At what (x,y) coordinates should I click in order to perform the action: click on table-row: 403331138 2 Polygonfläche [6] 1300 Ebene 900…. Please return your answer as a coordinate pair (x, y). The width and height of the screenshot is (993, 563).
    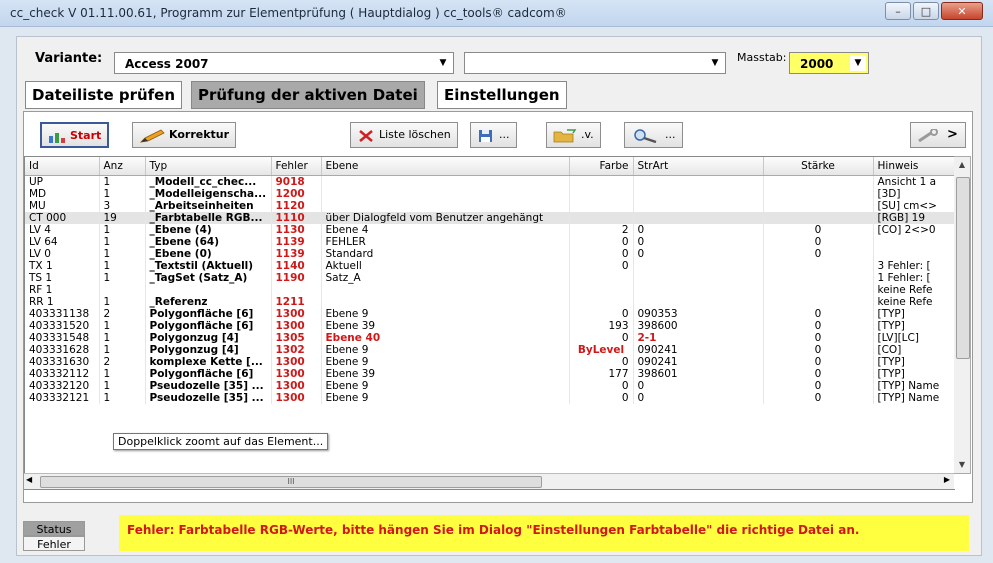
    Looking at the image, I should click on (490, 314).